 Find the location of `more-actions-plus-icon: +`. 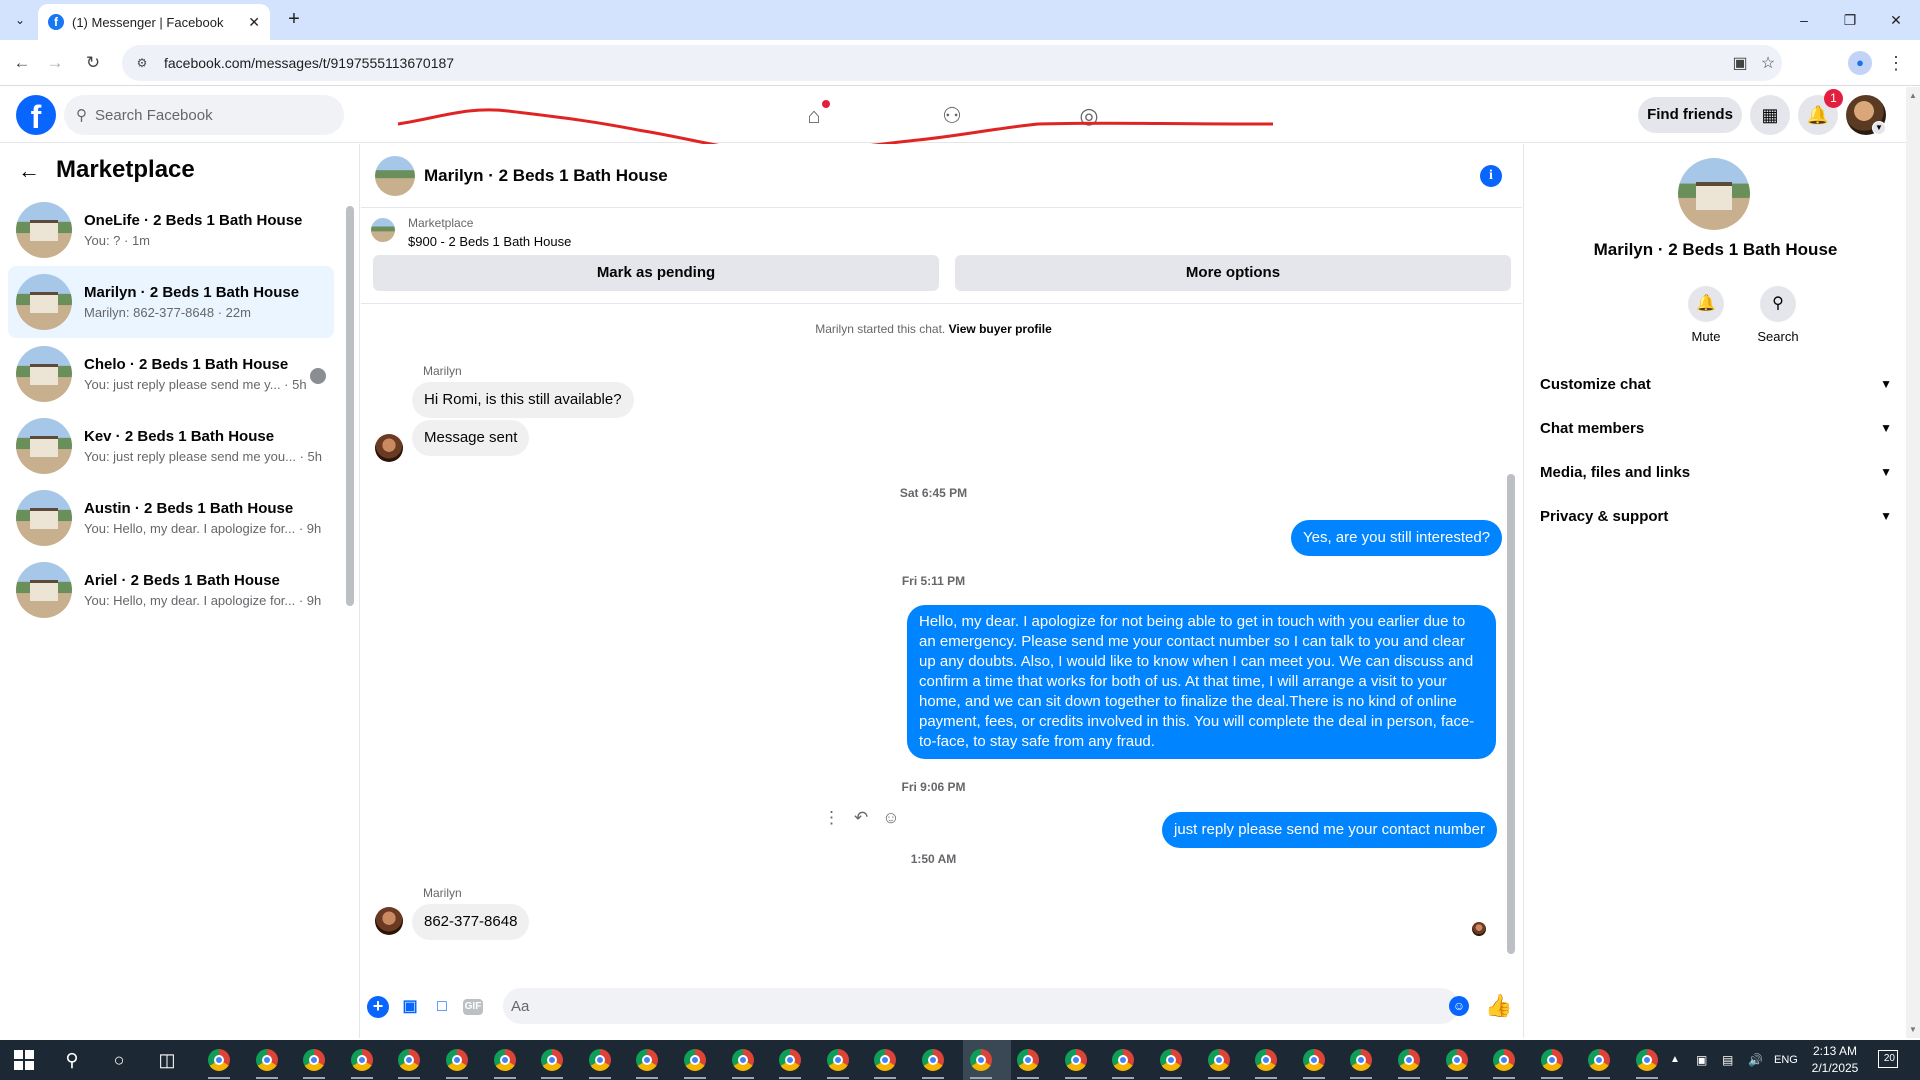

more-actions-plus-icon: + is located at coordinates (378, 1007).